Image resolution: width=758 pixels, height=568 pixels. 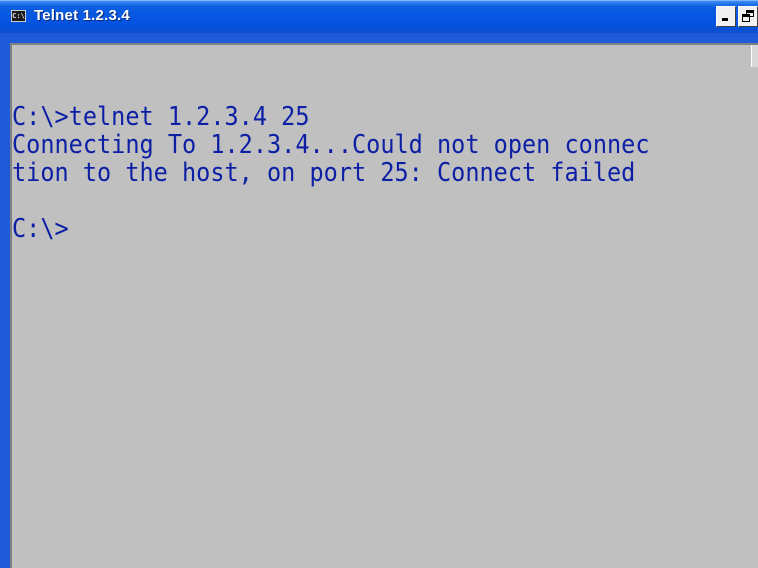 What do you see at coordinates (82, 15) in the screenshot?
I see `window-title: Telnet 1.2.3.4` at bounding box center [82, 15].